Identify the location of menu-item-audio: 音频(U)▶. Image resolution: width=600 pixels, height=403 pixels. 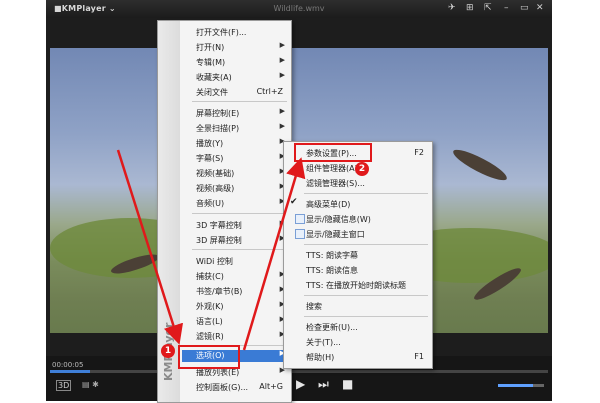
(241, 203).